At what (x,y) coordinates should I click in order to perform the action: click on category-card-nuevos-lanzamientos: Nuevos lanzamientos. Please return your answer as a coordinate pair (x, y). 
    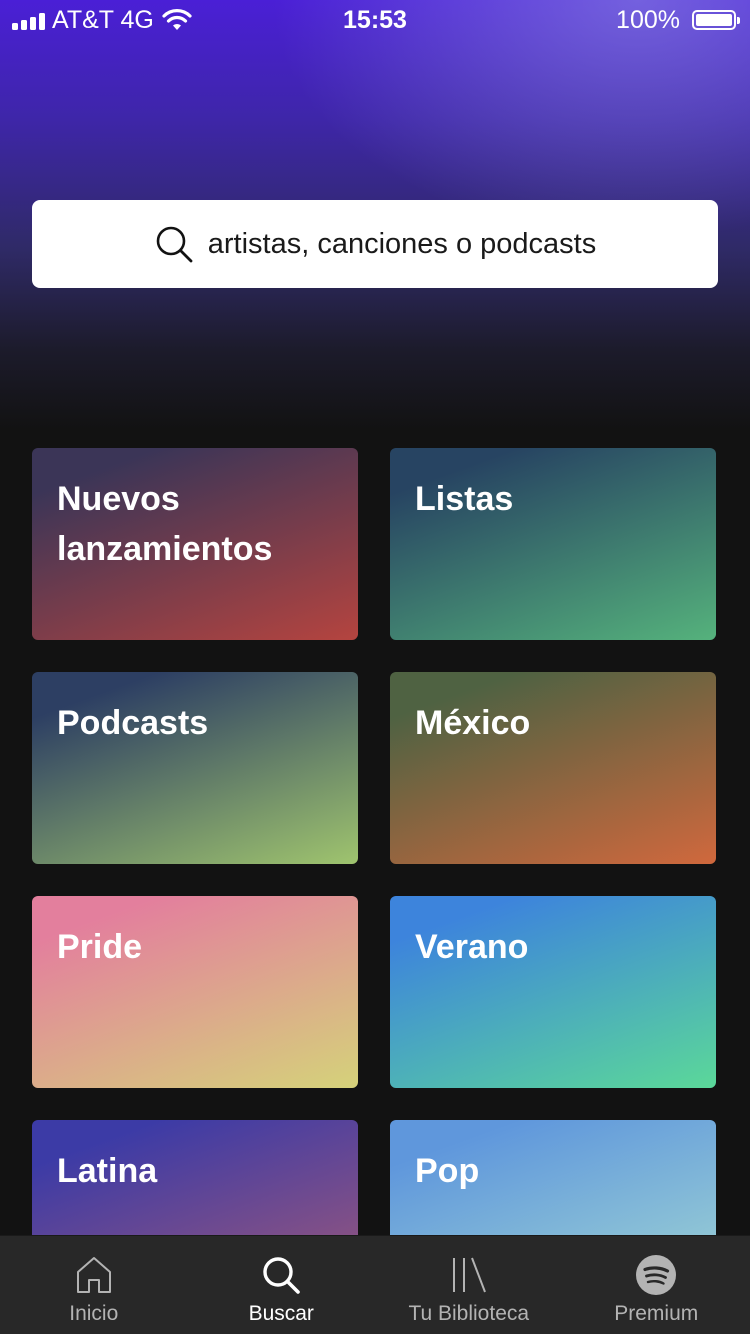
    Looking at the image, I should click on (195, 544).